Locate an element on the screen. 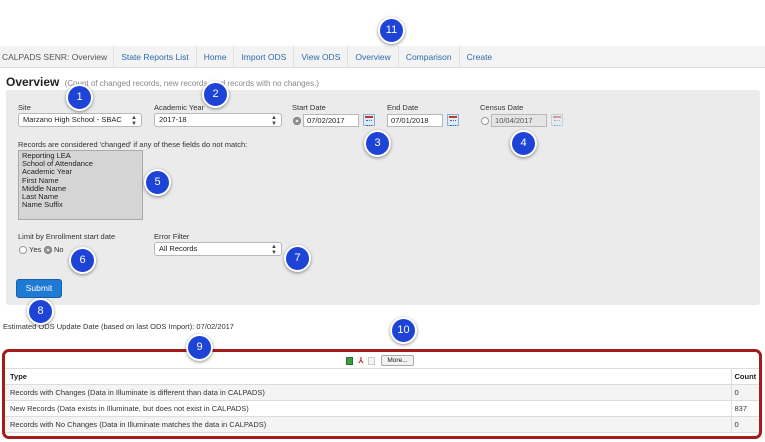 This screenshot has height=442, width=765. census-date-label: Census Date is located at coordinates (502, 107).